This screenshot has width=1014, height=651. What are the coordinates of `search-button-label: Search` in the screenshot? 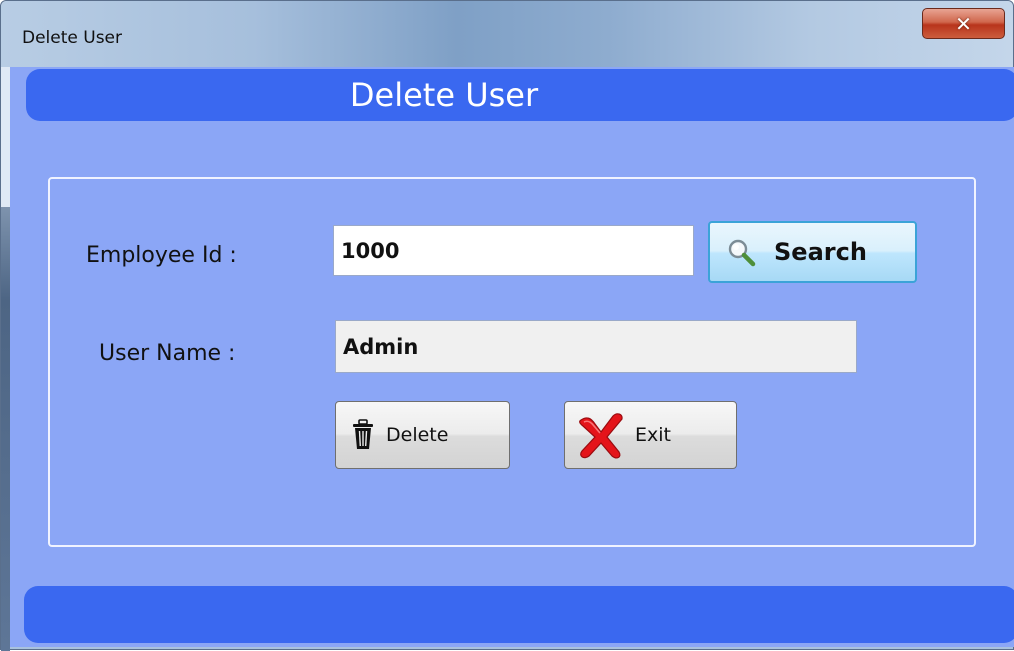 It's located at (820, 252).